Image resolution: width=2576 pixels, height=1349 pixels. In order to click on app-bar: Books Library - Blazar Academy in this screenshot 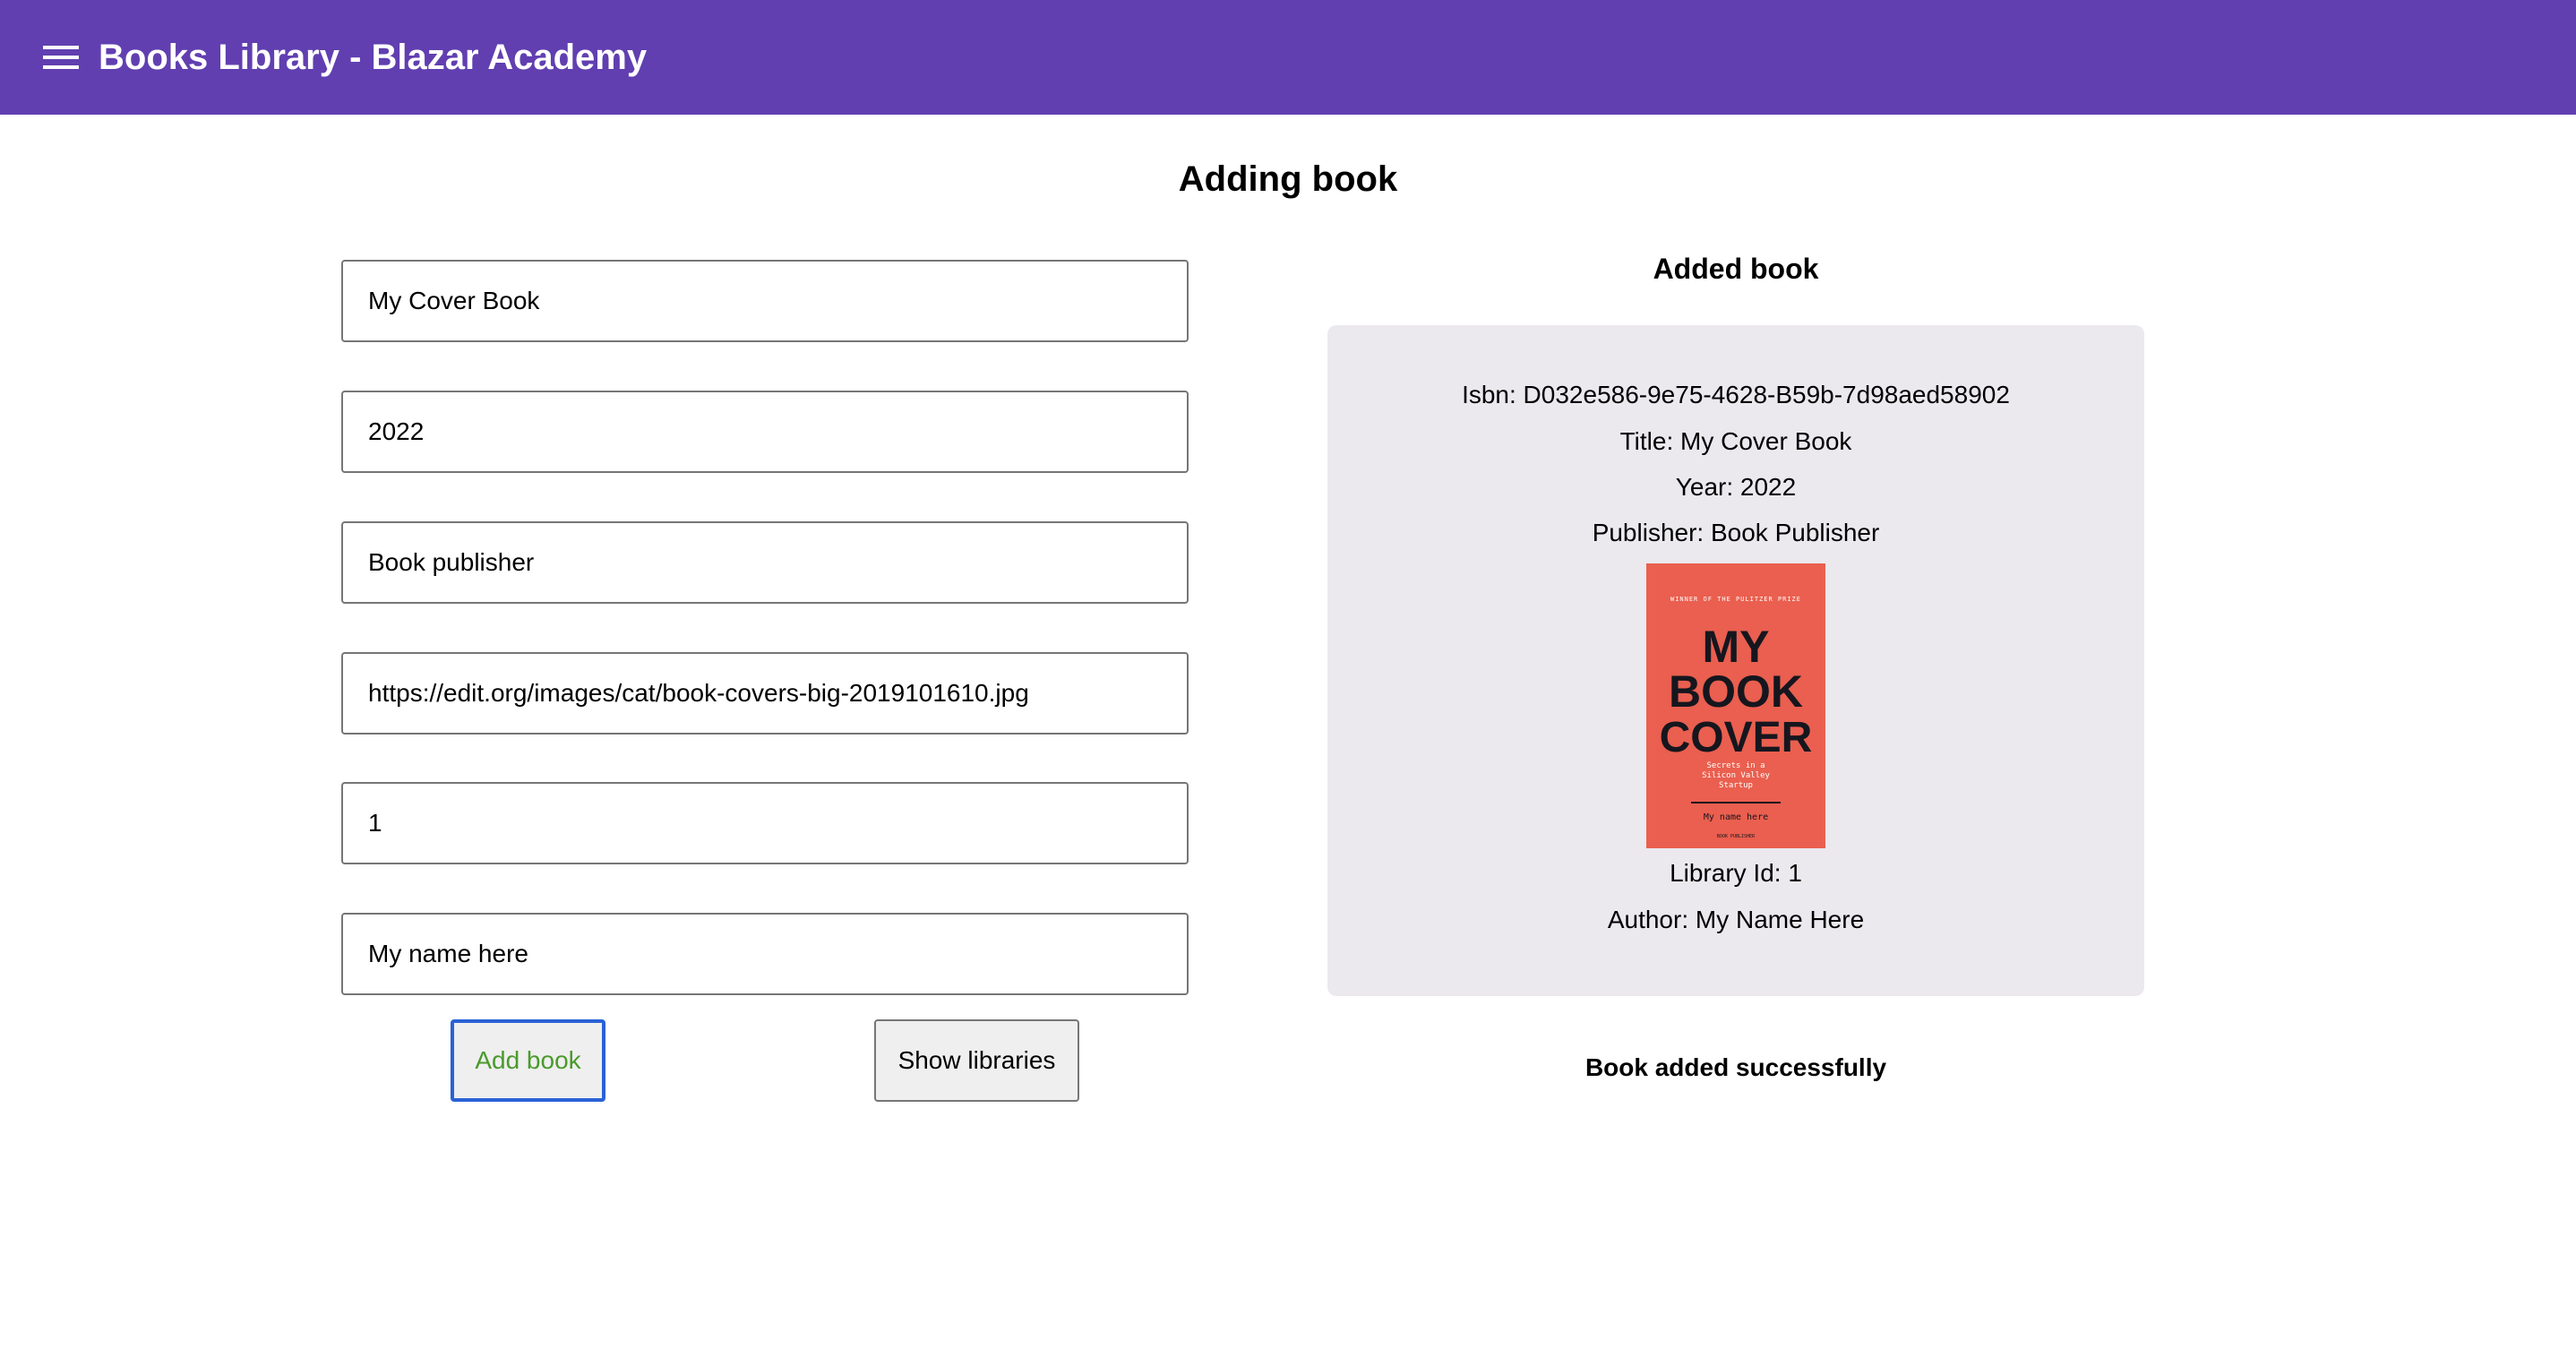, I will do `click(1288, 57)`.